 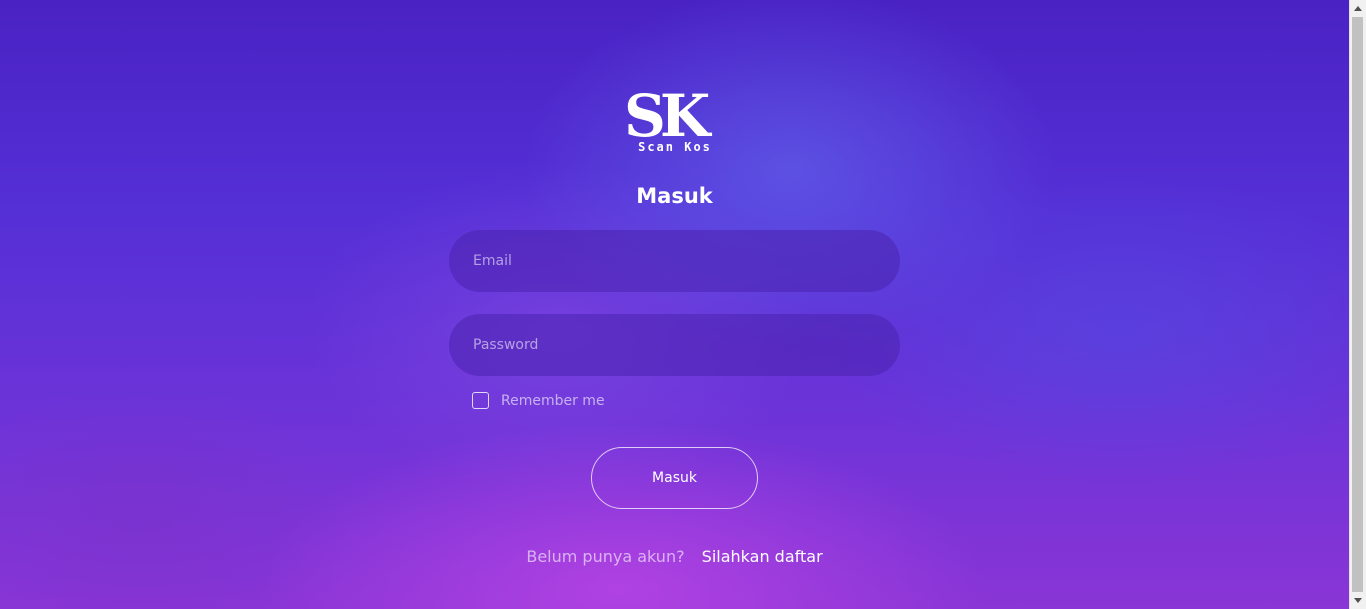 I want to click on svg-text: SK, so click(x=668, y=112).